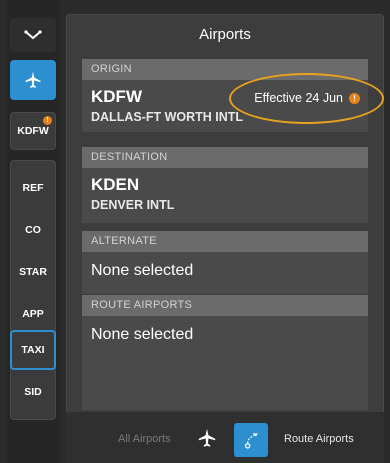 The image size is (390, 463). I want to click on sidebar-item-co: CO, so click(33, 230).